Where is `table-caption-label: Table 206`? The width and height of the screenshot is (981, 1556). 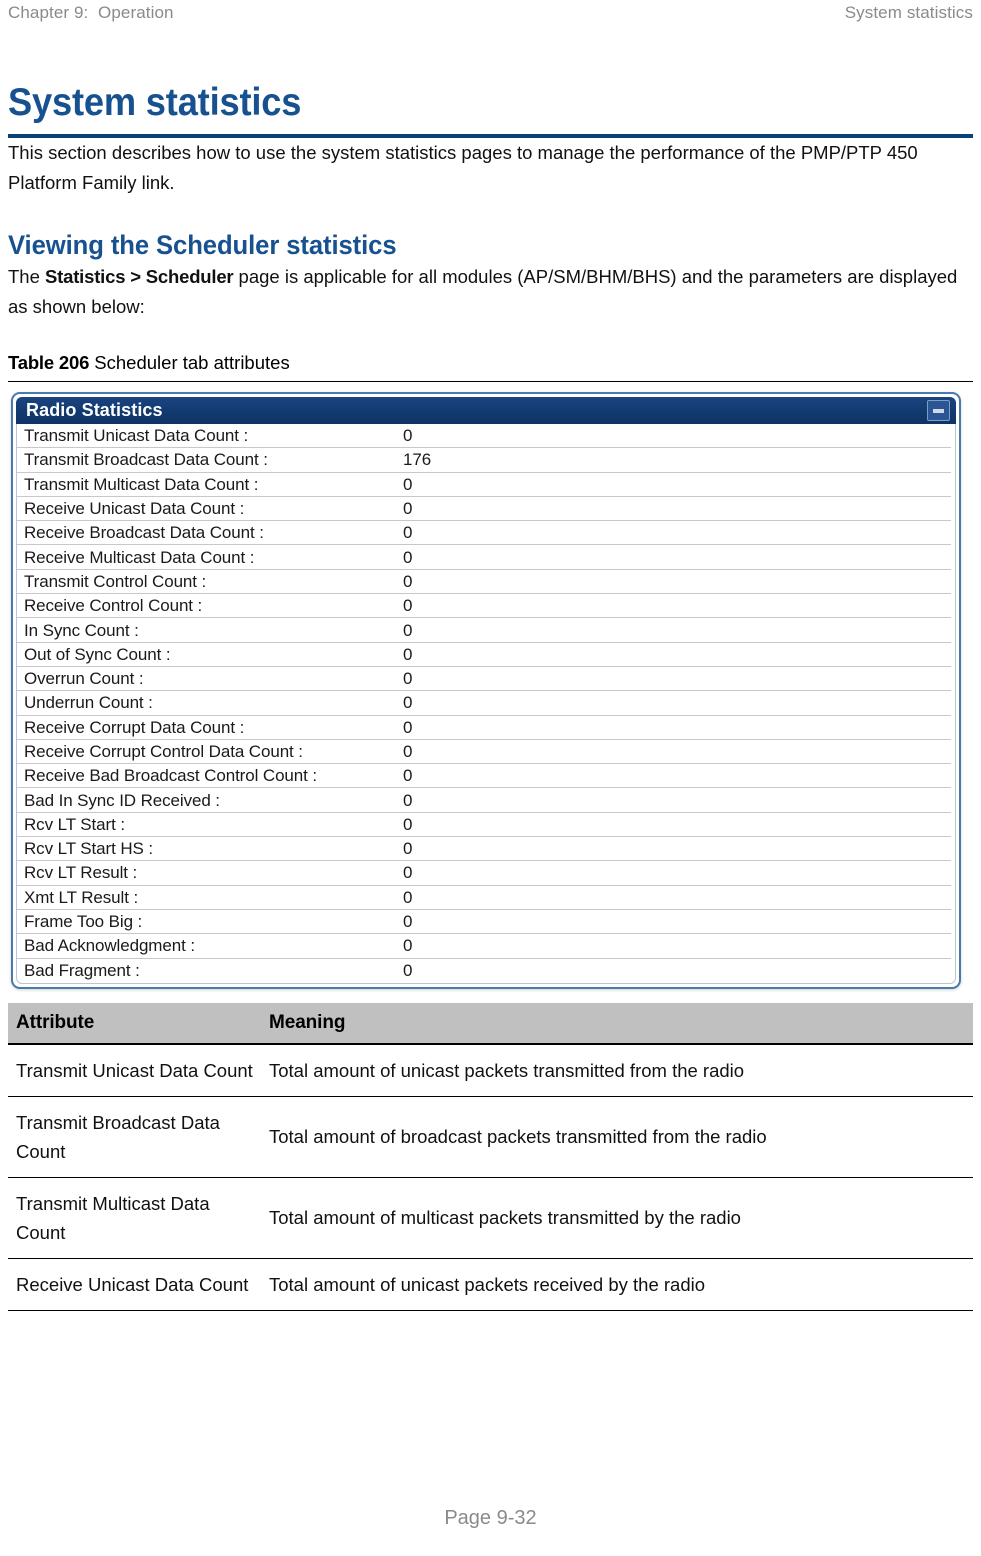 table-caption-label: Table 206 is located at coordinates (49, 362).